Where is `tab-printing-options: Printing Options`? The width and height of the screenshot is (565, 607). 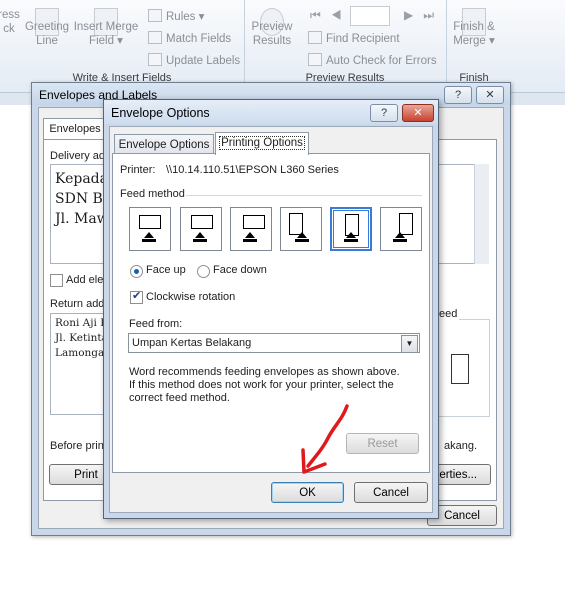
tab-printing-options: Printing Options is located at coordinates (262, 143).